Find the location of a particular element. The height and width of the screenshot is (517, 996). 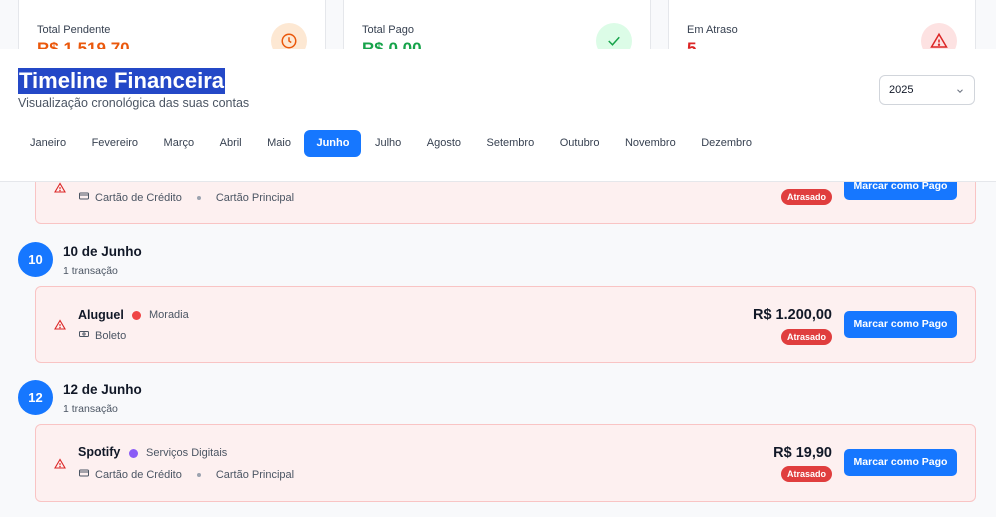

tab-month-junho: Junho is located at coordinates (333, 143).